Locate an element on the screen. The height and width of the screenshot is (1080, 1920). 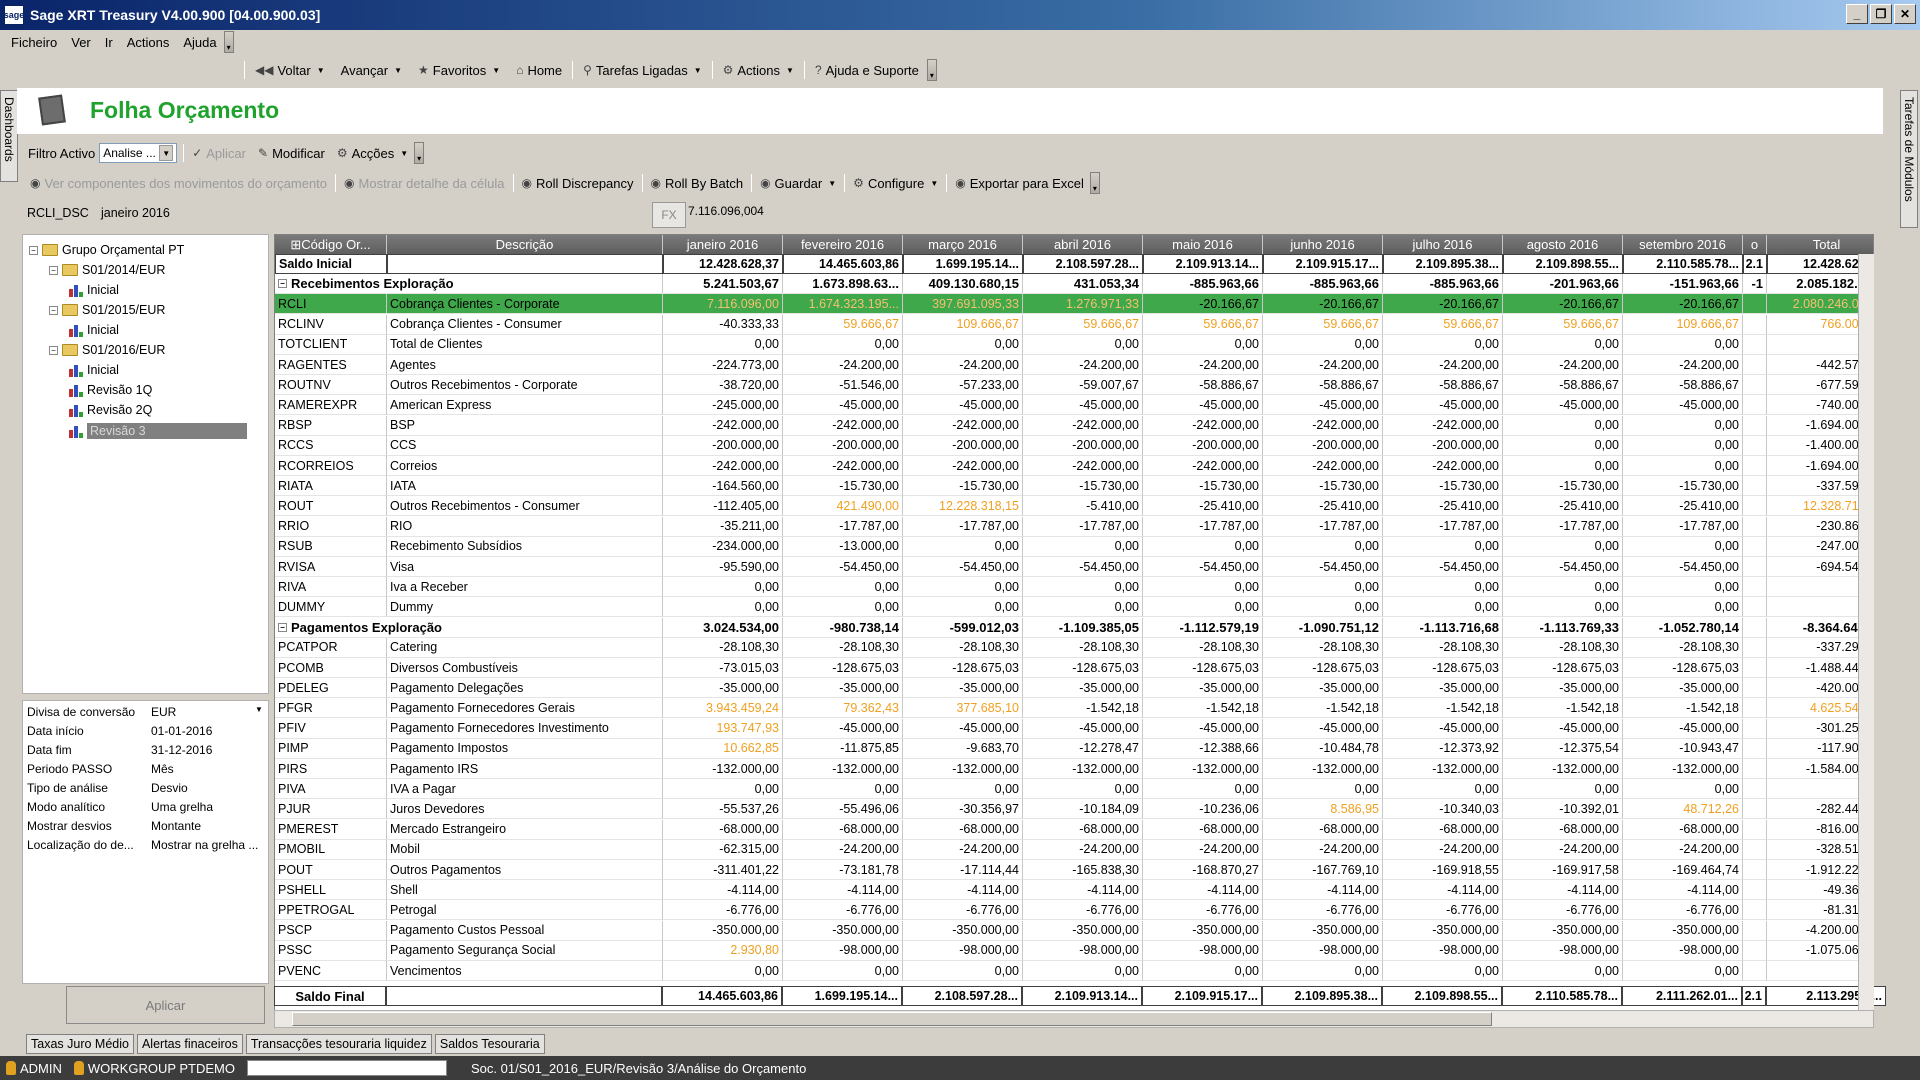
value-cell: -200.000,00 is located at coordinates (723, 445).